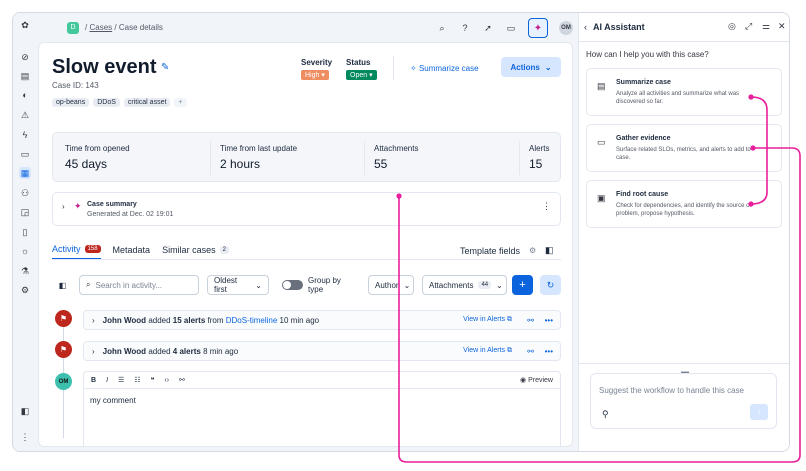 The width and height of the screenshot is (806, 471). I want to click on ai-assistant-button: ✦, so click(538, 28).